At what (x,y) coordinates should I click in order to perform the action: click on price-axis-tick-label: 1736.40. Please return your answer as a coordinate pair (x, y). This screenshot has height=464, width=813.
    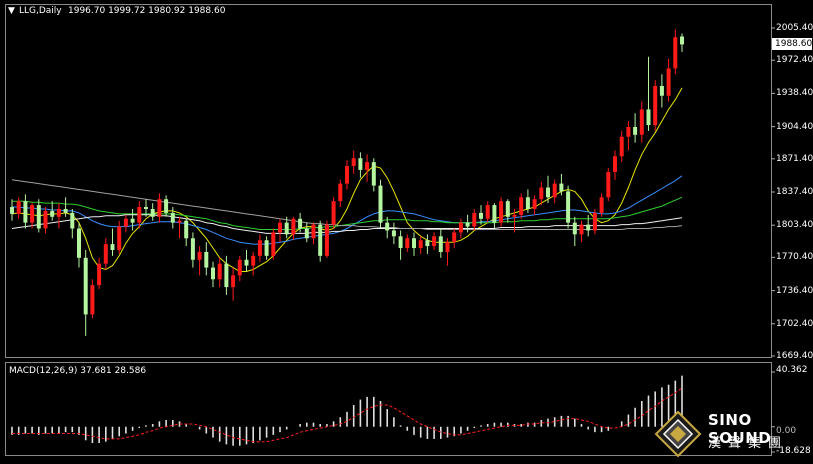
    Looking at the image, I should click on (794, 290).